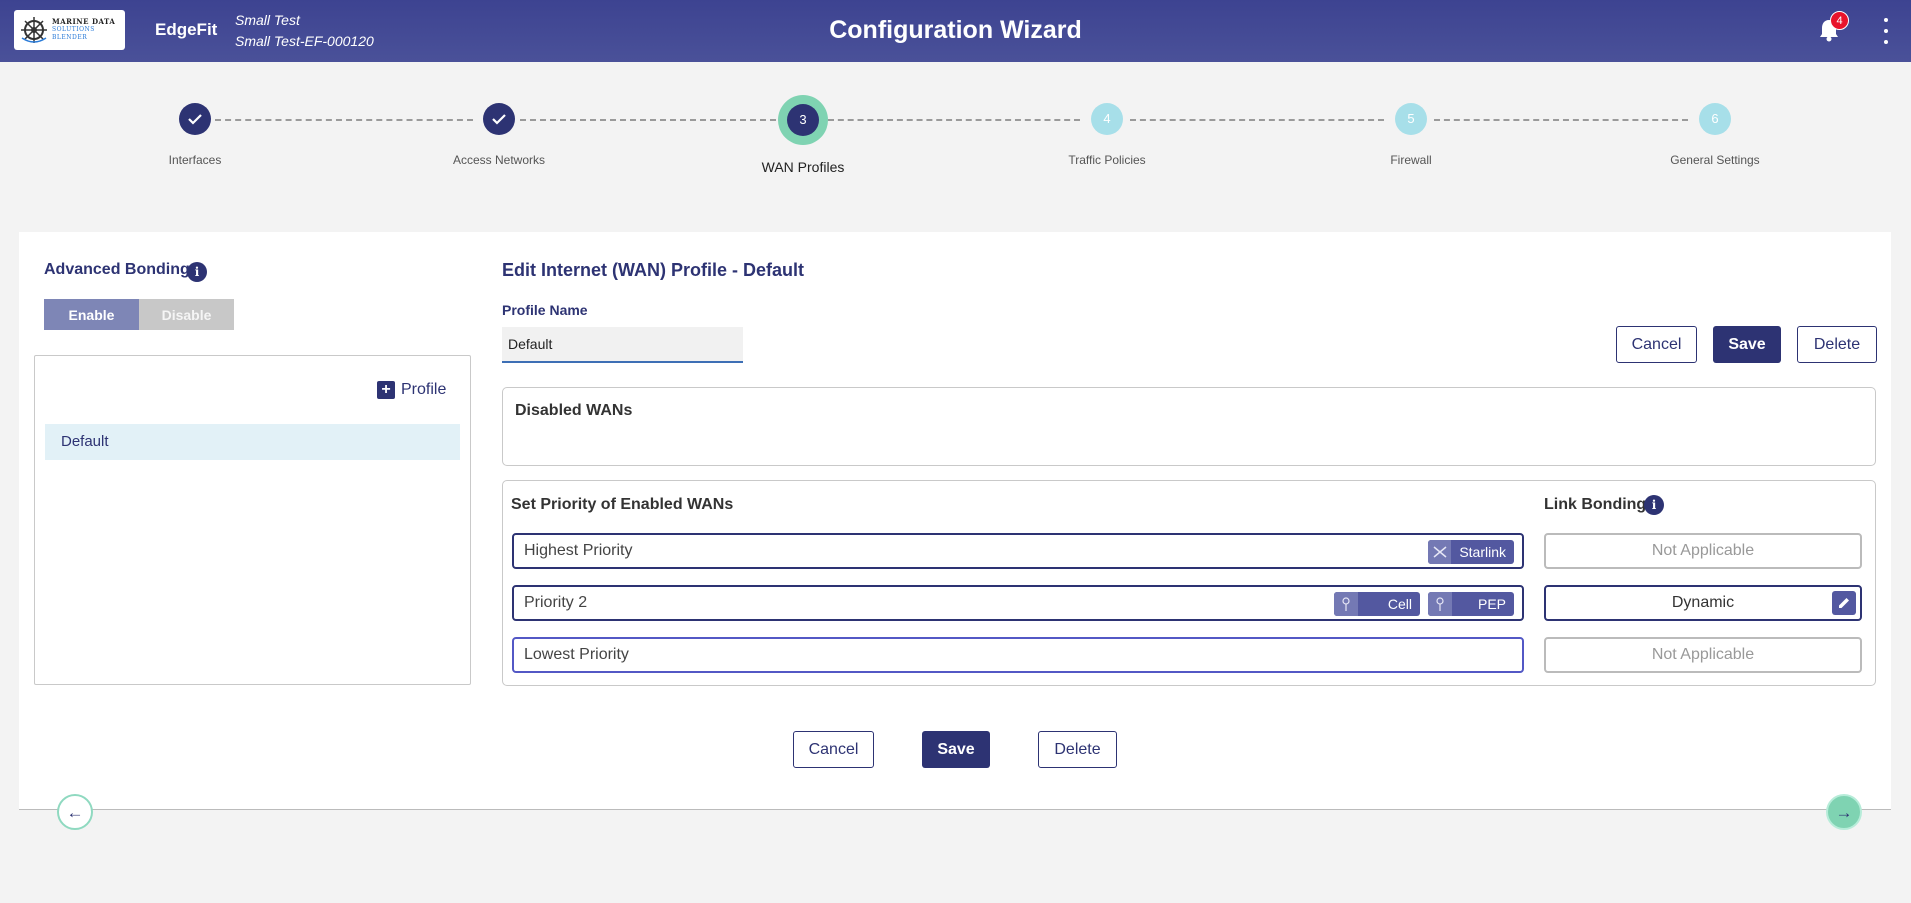 Image resolution: width=1911 pixels, height=903 pixels. I want to click on editor-title: Edit Internet (WAN) Profile - Default, so click(653, 270).